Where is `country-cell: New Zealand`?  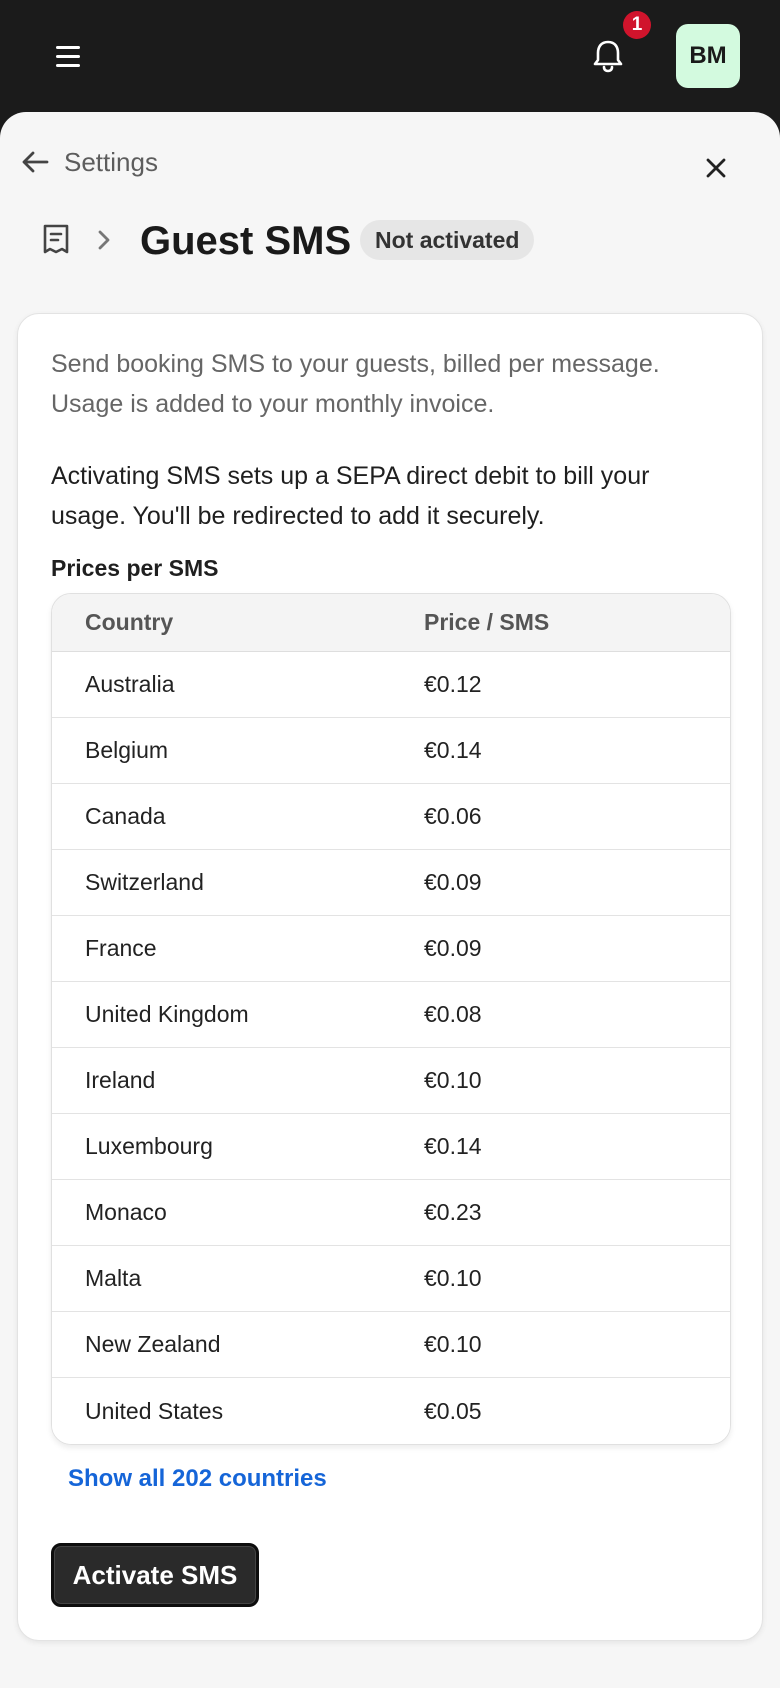
country-cell: New Zealand is located at coordinates (153, 1344).